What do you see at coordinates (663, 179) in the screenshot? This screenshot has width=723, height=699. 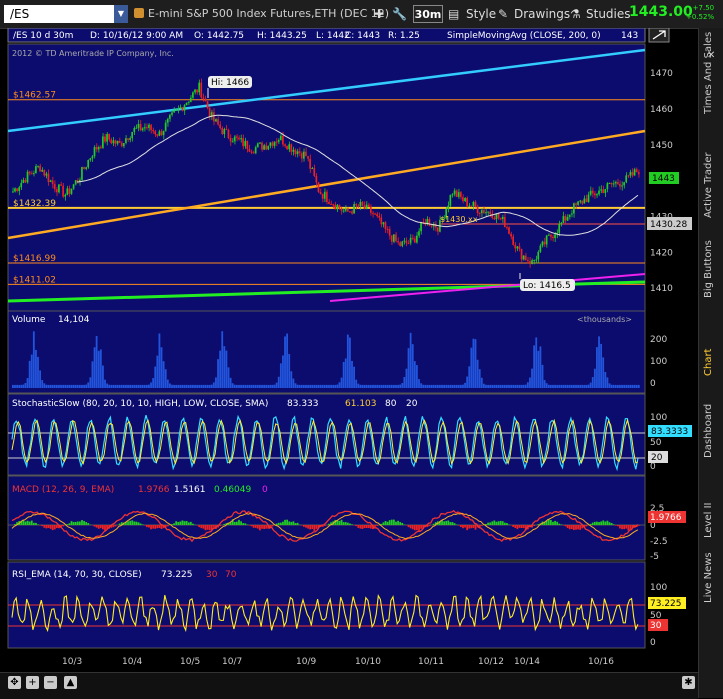 I see `current-price-badge-text: 1443` at bounding box center [663, 179].